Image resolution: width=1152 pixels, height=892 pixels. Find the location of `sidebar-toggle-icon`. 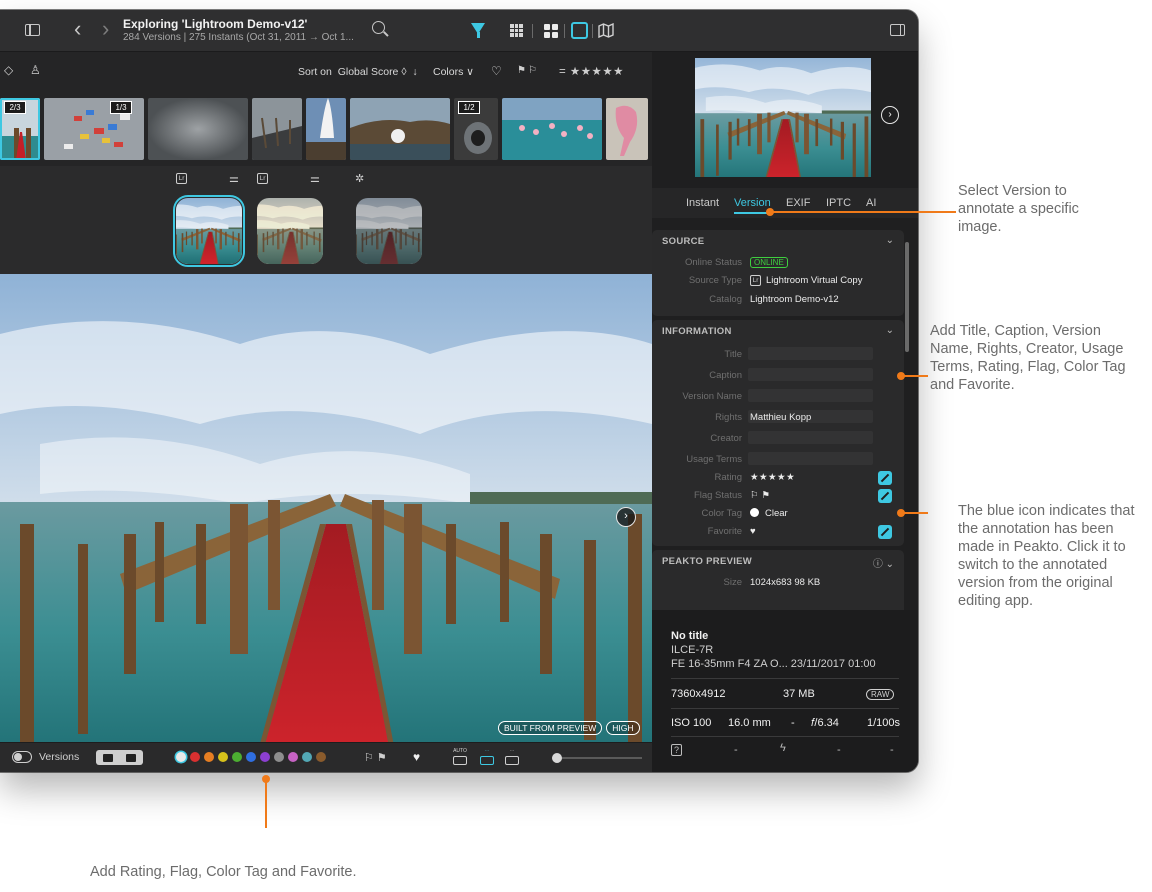

sidebar-toggle-icon is located at coordinates (32, 30).